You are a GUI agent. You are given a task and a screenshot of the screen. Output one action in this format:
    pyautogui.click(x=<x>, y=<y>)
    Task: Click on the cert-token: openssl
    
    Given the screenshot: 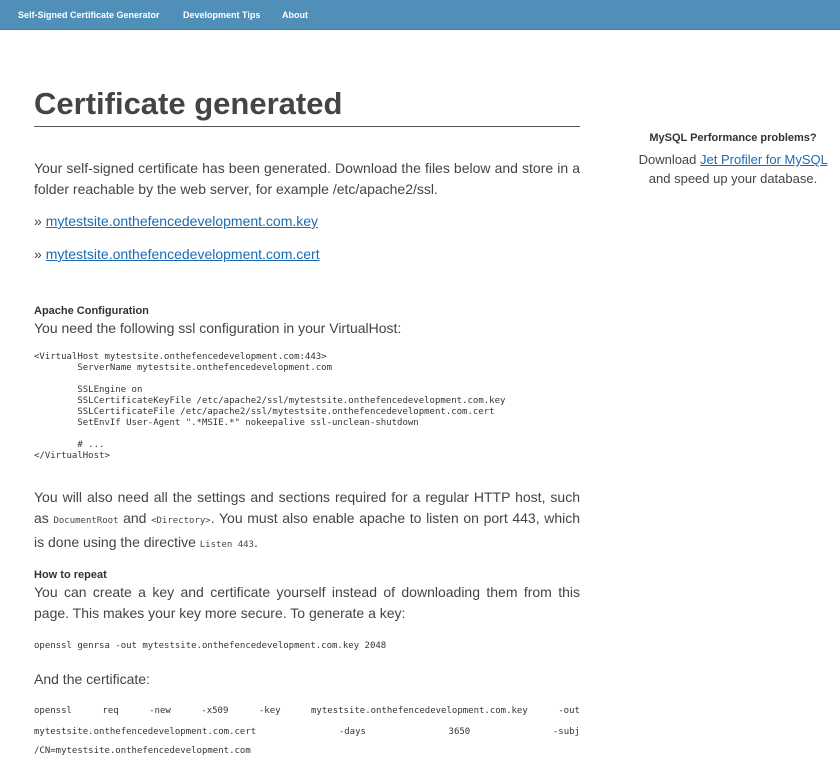 What is the action you would take?
    pyautogui.click(x=53, y=711)
    